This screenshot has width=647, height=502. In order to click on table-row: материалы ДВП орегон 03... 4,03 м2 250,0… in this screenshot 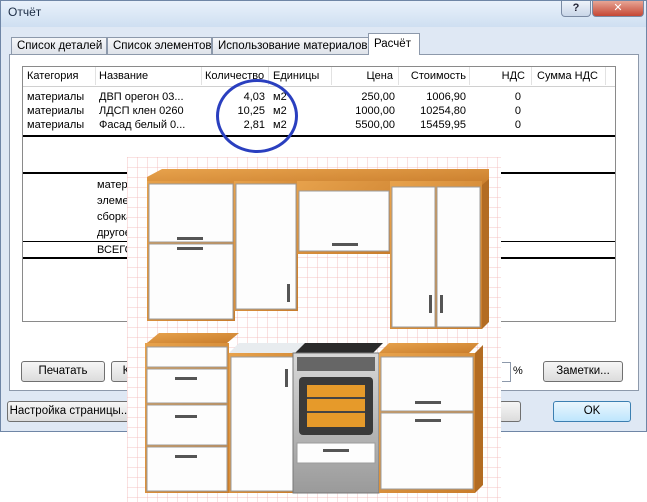, I will do `click(319, 98)`.